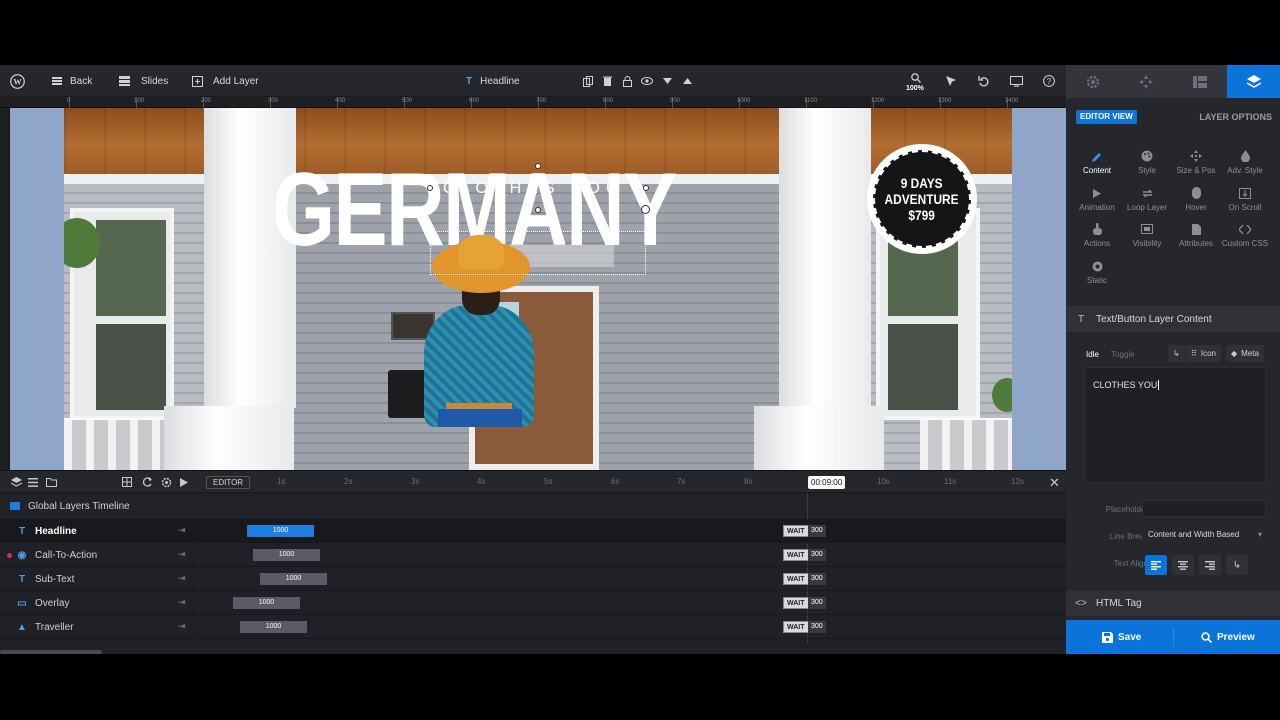  What do you see at coordinates (538, 253) in the screenshot?
I see `selection-box` at bounding box center [538, 253].